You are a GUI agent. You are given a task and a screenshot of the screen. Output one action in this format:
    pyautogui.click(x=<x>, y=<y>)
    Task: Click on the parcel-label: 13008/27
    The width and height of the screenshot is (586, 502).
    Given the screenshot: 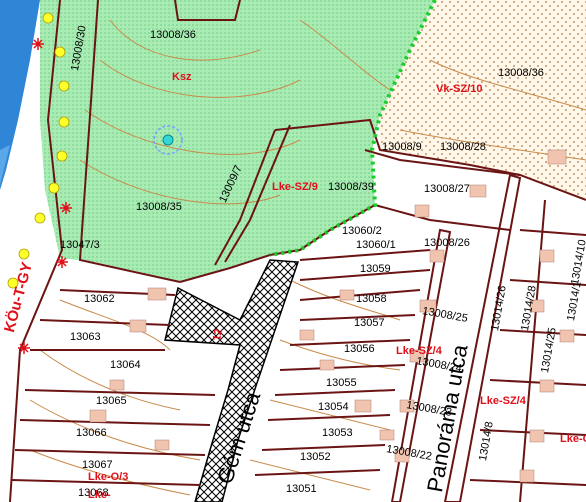 What is the action you would take?
    pyautogui.click(x=447, y=189)
    